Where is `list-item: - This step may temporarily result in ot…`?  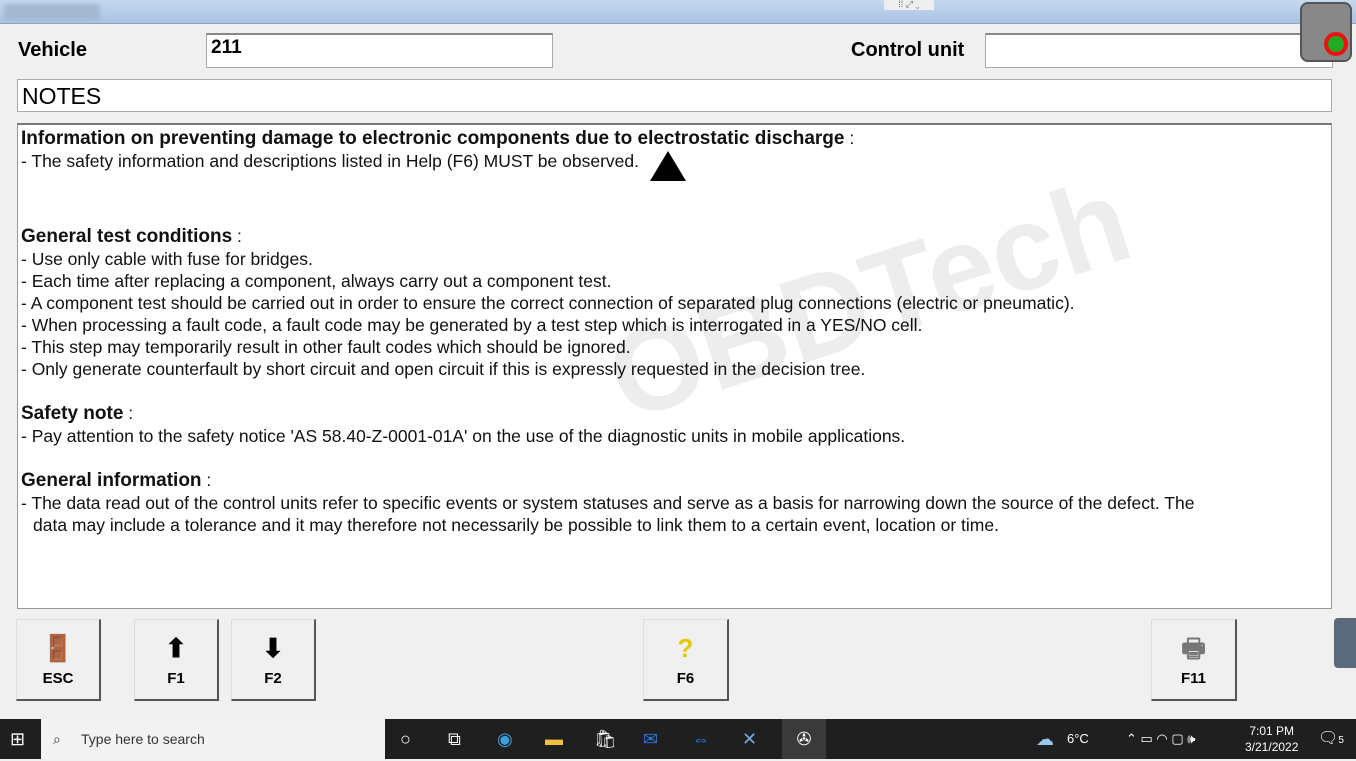
list-item: - This step may temporarily result in ot… is located at coordinates (326, 347).